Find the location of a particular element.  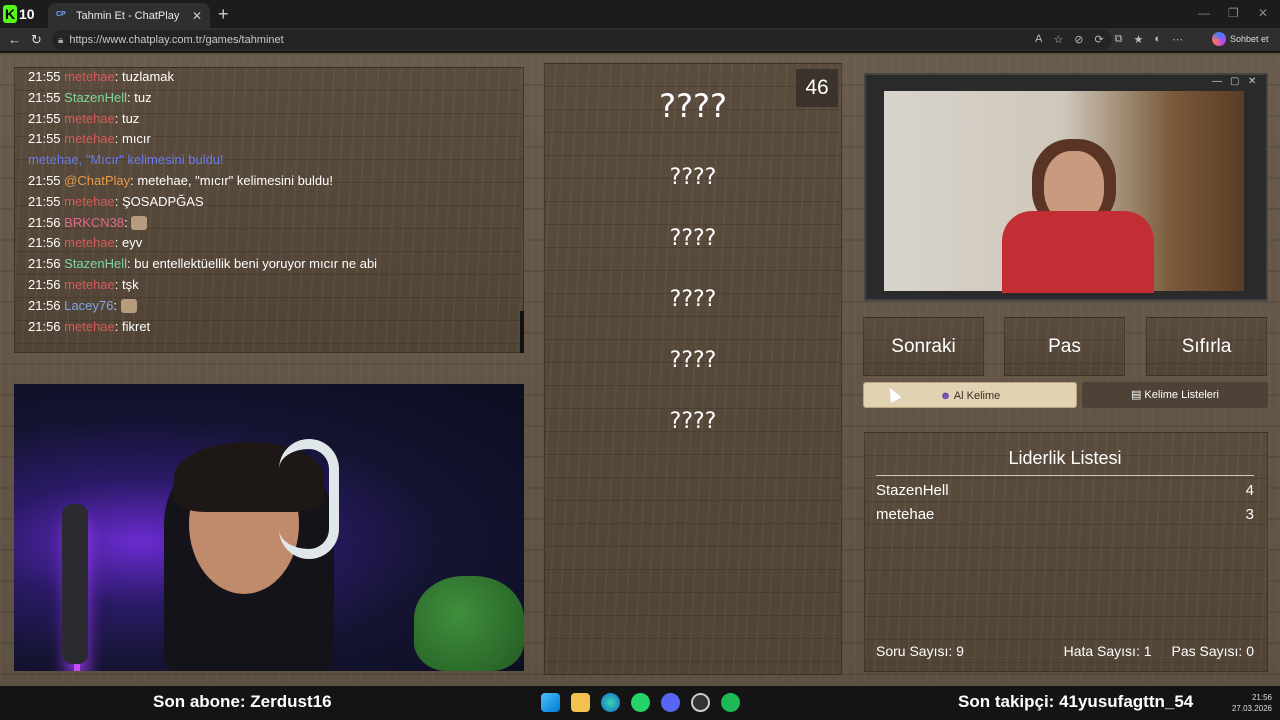

read-aloud-icon: A is located at coordinates (1038, 39).